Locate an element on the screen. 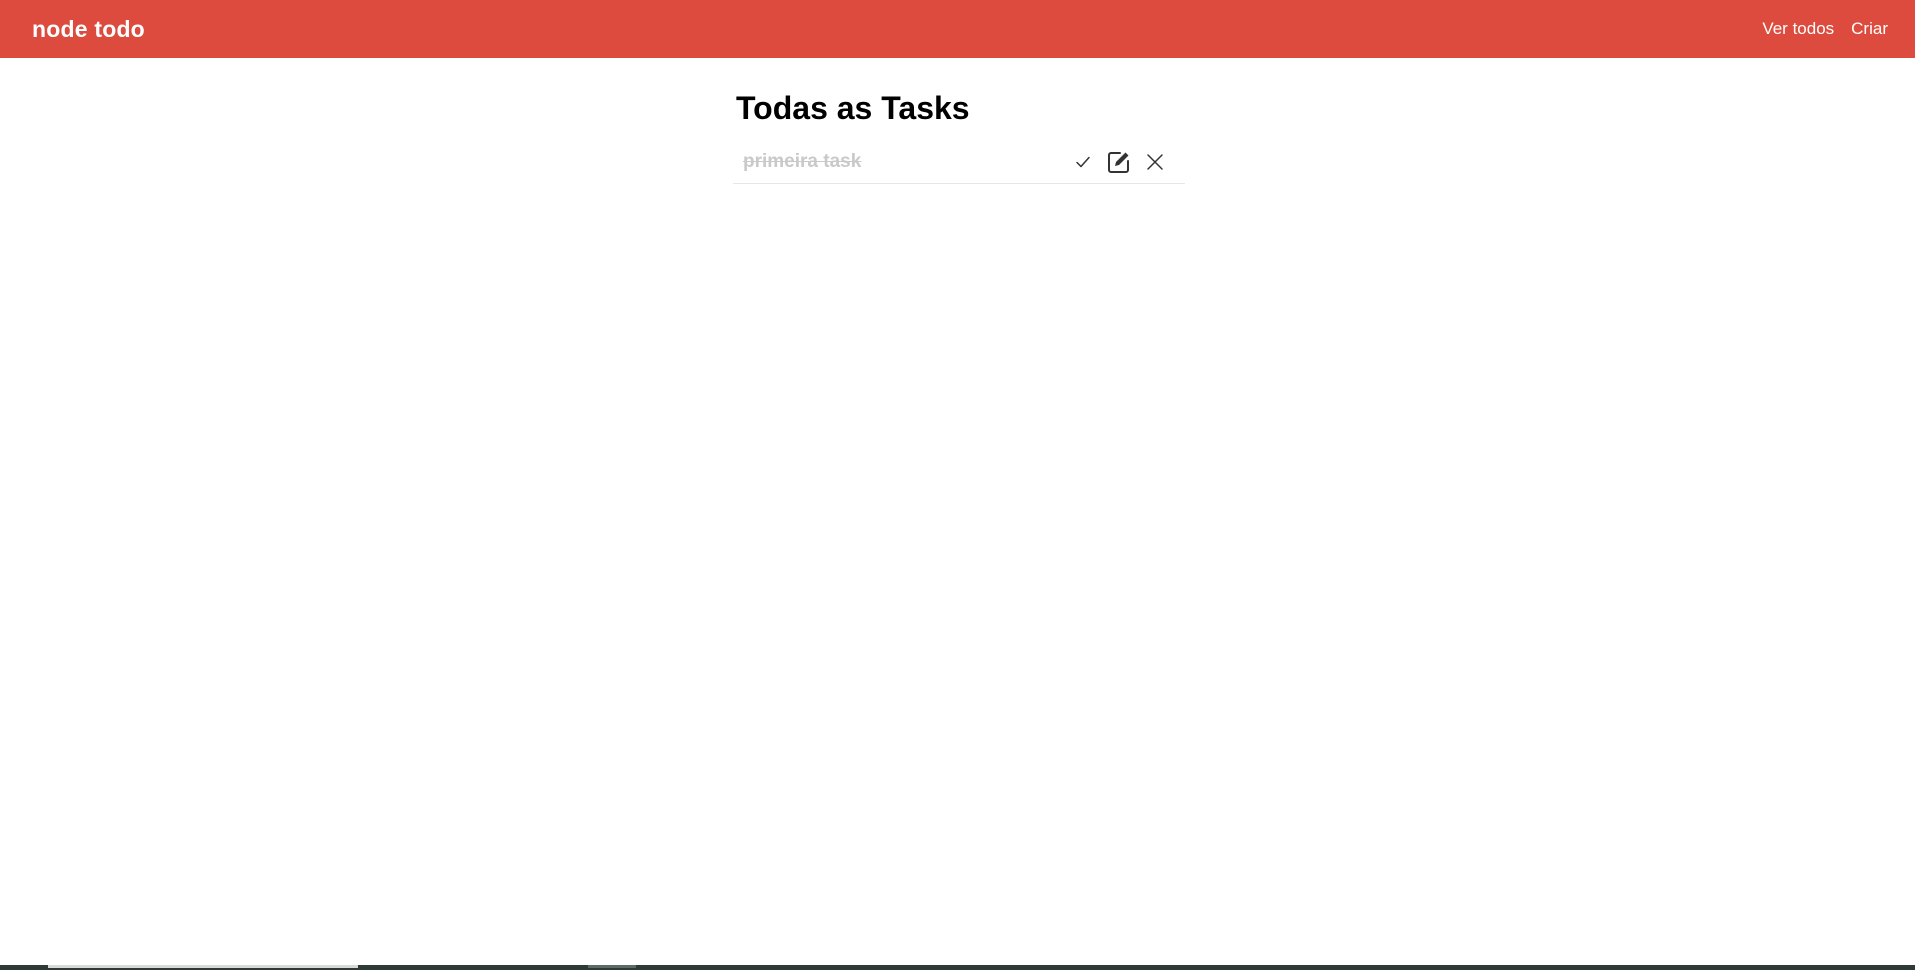 Image resolution: width=1915 pixels, height=970 pixels. navbar: node todo Ver todos Criar is located at coordinates (957, 29).